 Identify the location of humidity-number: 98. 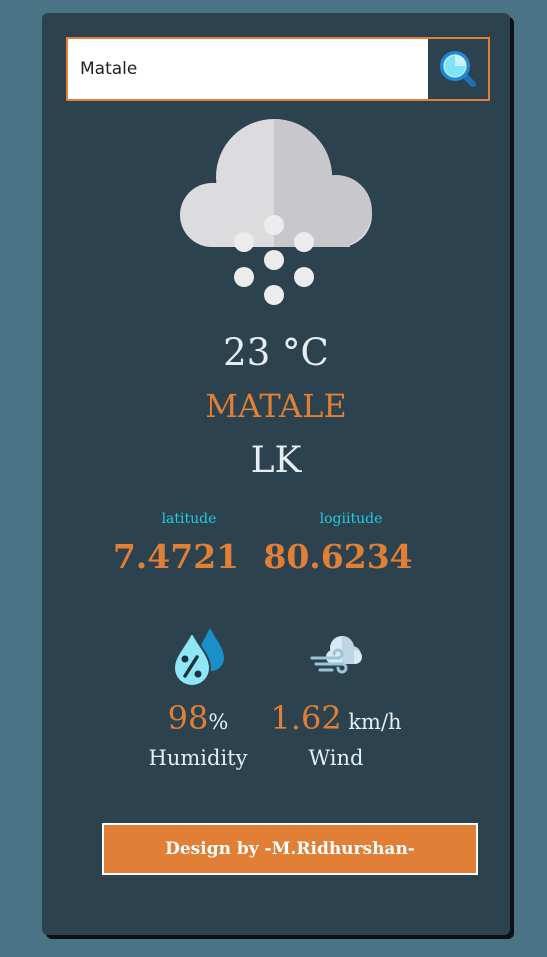
(188, 718).